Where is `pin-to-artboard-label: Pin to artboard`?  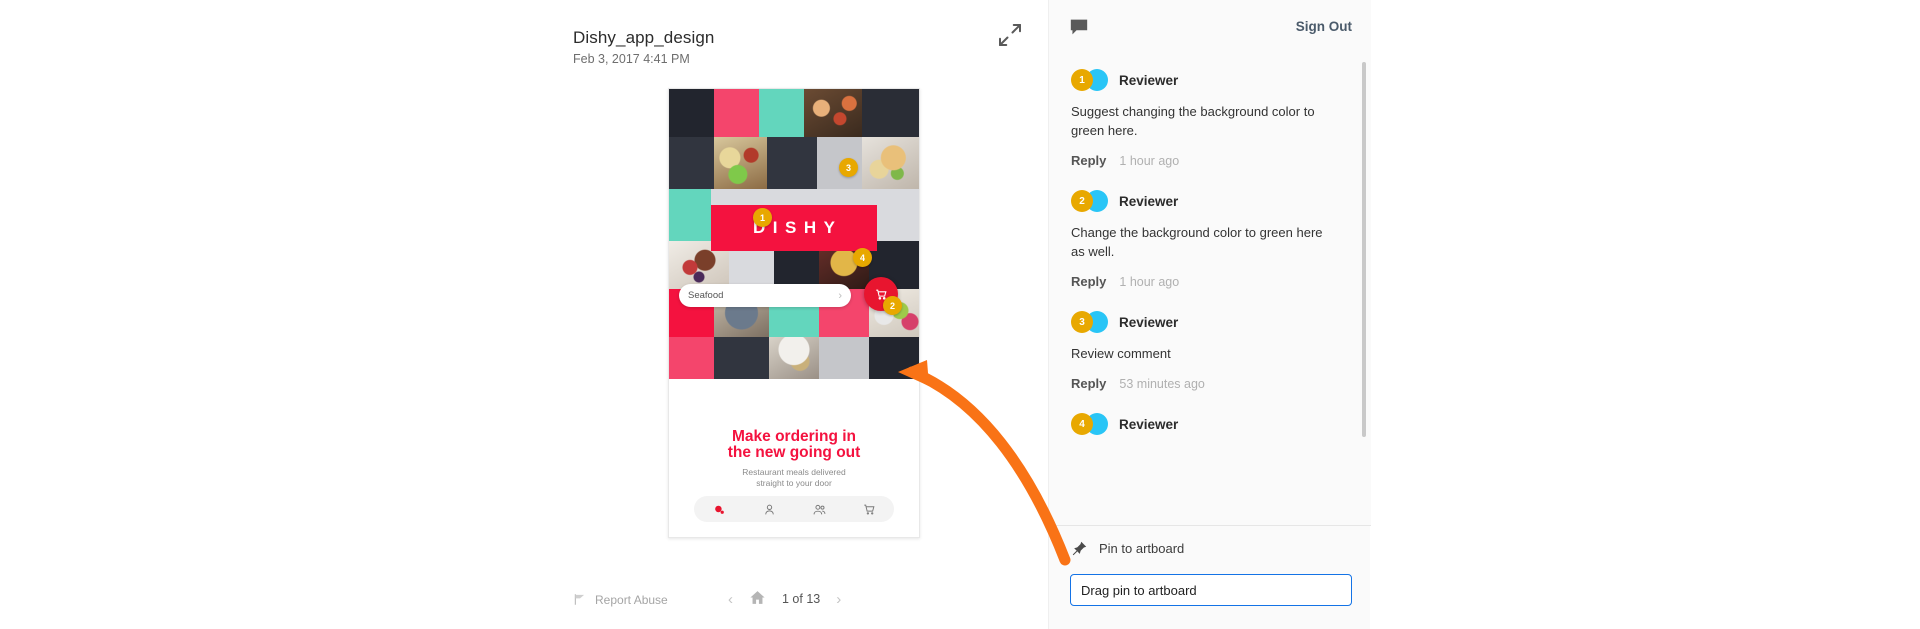 pin-to-artboard-label: Pin to artboard is located at coordinates (1142, 548).